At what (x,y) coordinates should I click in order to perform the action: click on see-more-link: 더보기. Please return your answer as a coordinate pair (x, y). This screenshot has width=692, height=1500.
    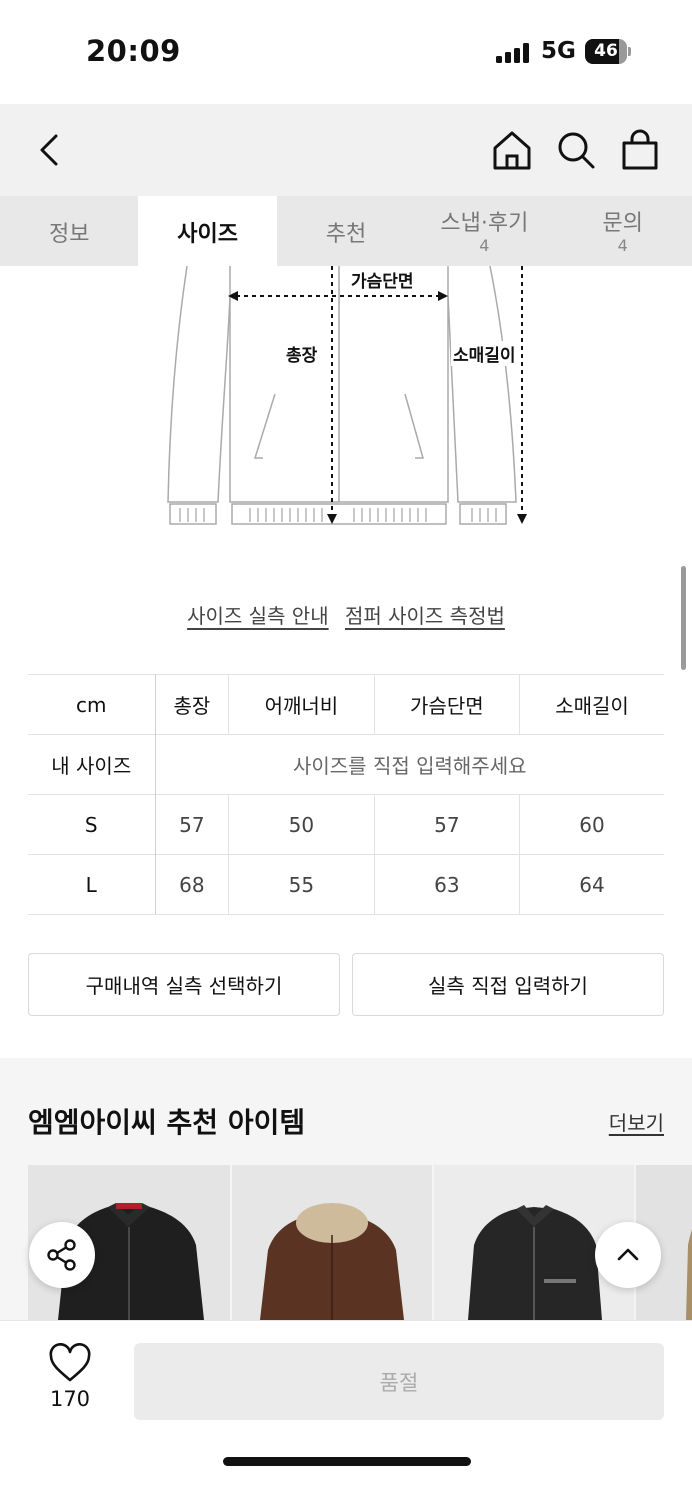
    Looking at the image, I should click on (636, 1121).